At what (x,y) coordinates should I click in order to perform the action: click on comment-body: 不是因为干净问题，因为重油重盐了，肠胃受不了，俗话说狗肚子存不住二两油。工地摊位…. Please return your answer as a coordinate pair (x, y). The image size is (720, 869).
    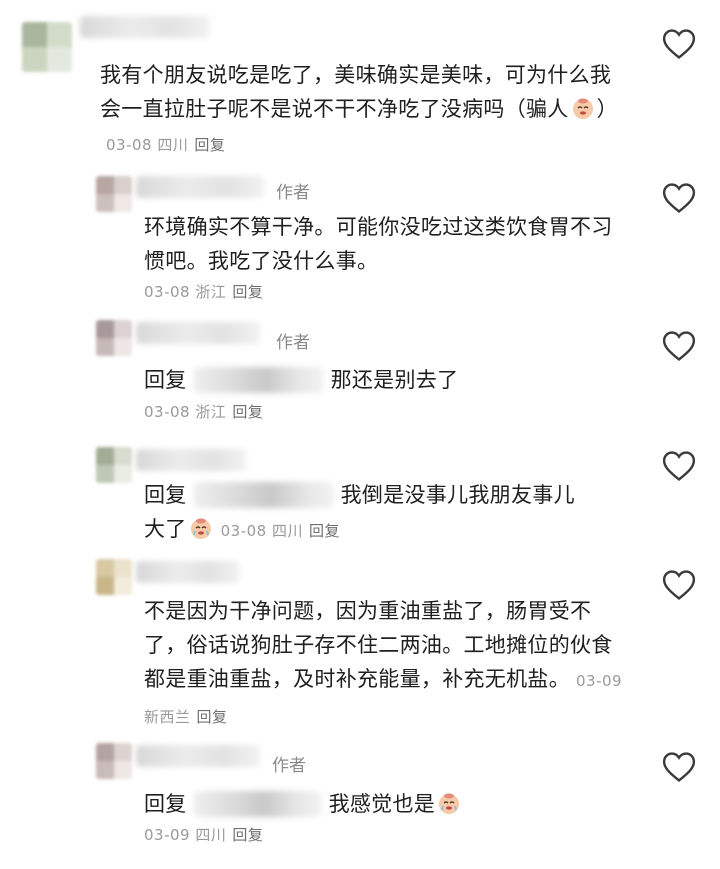
    Looking at the image, I should click on (378, 645).